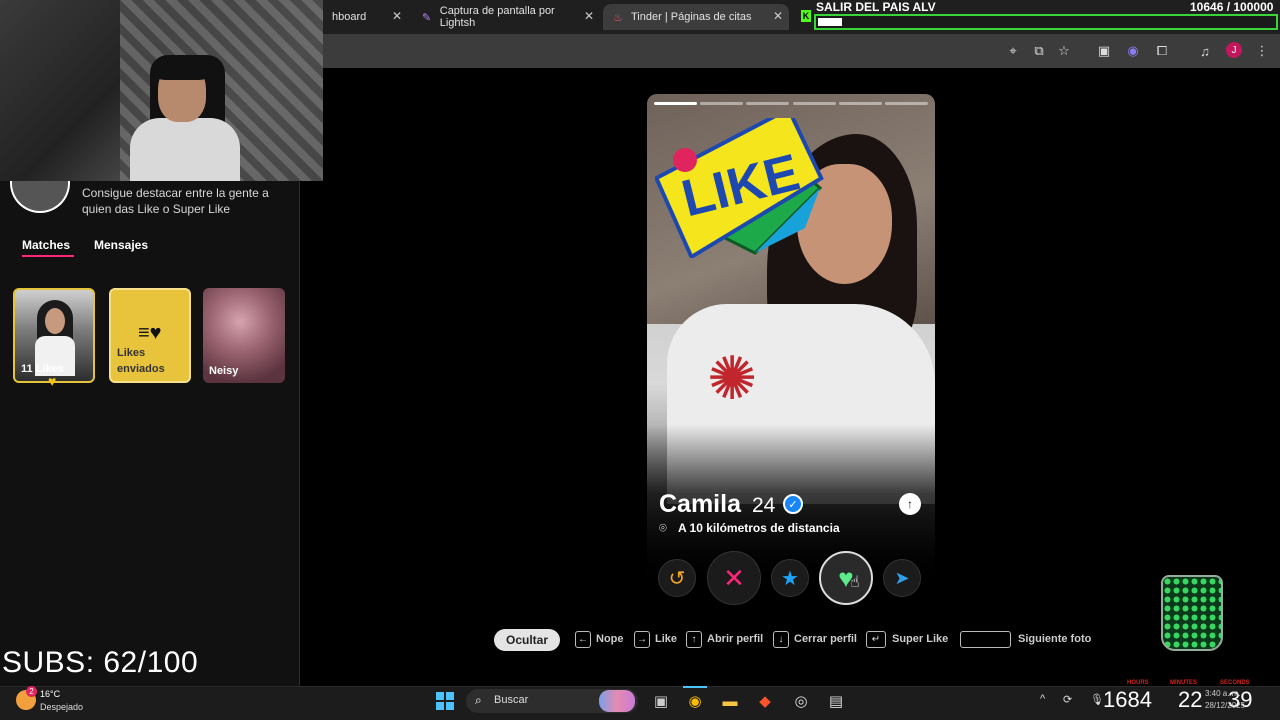  What do you see at coordinates (1055, 639) in the screenshot?
I see `shortcut-next-photo-label: Siguiente foto` at bounding box center [1055, 639].